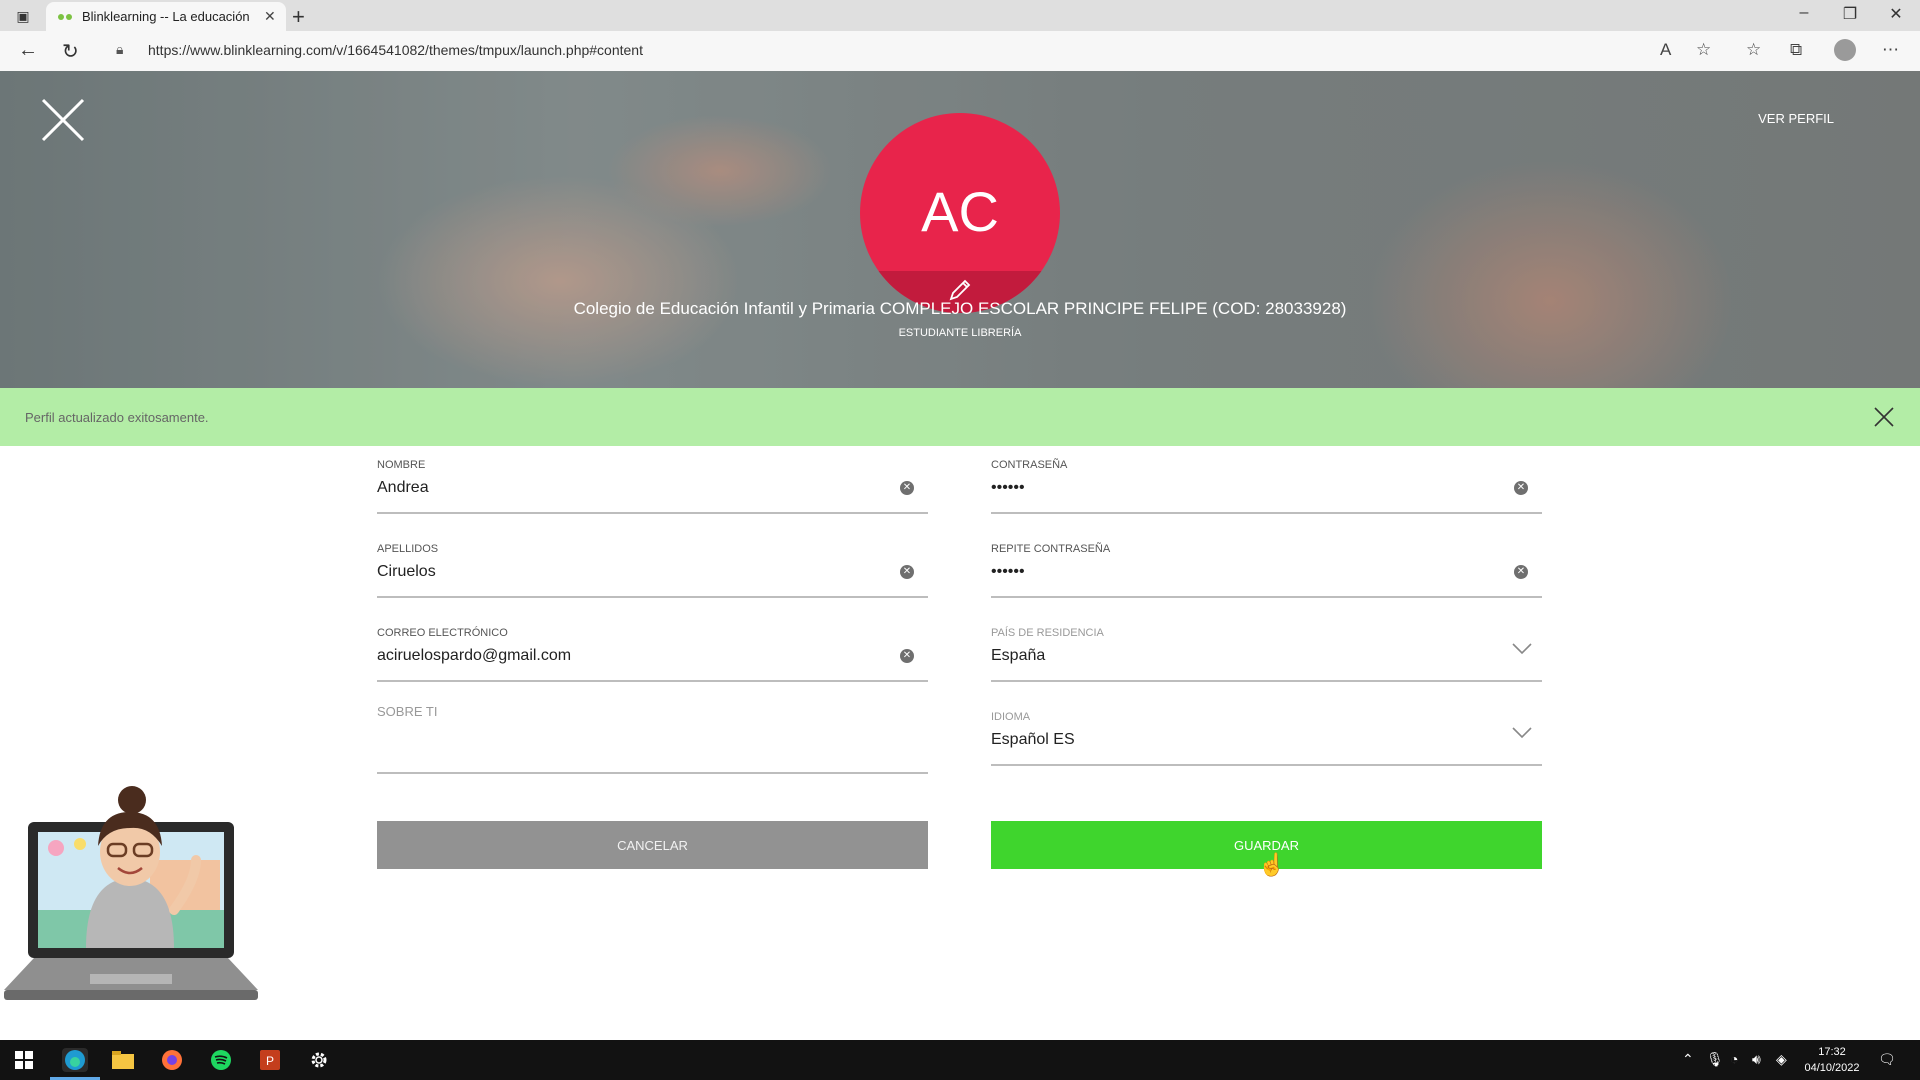 The height and width of the screenshot is (1080, 1920). Describe the element at coordinates (1266, 738) in the screenshot. I see `idioma-select: IDIOMA Español ES` at that location.